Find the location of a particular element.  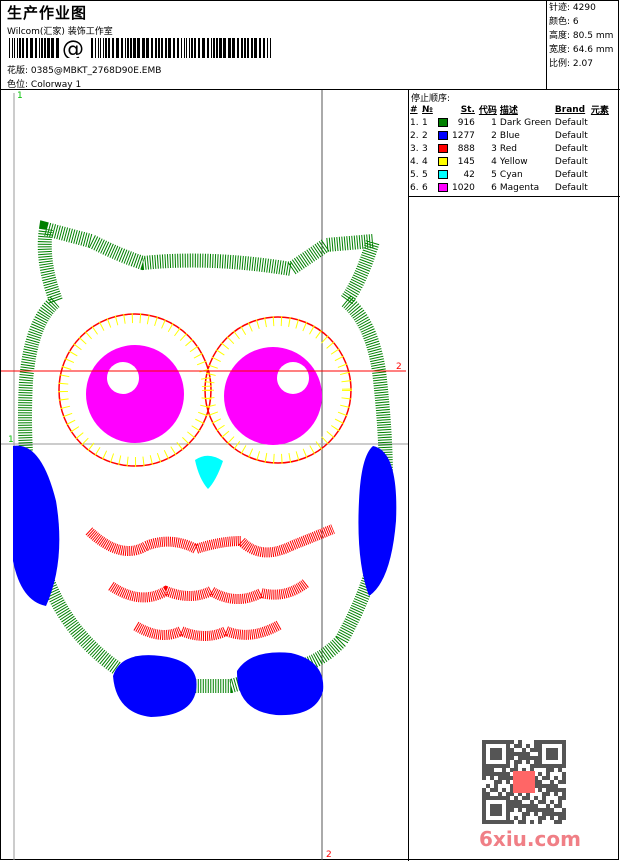

barcode-symbol: @ is located at coordinates (73, 48).